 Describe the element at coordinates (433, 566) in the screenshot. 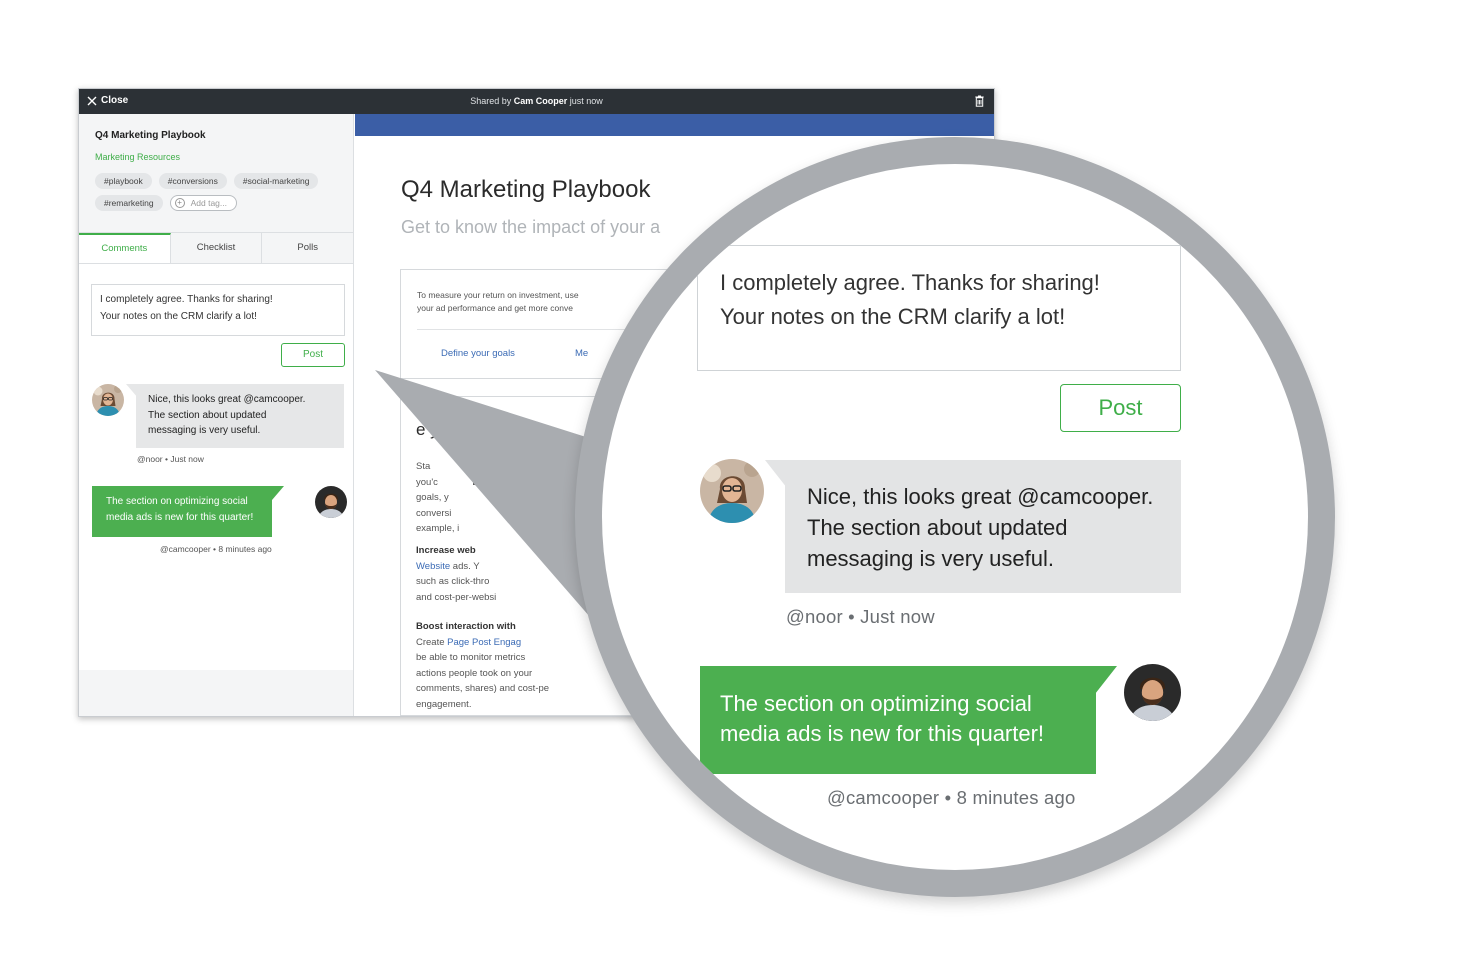

I see `website-link: Website` at that location.